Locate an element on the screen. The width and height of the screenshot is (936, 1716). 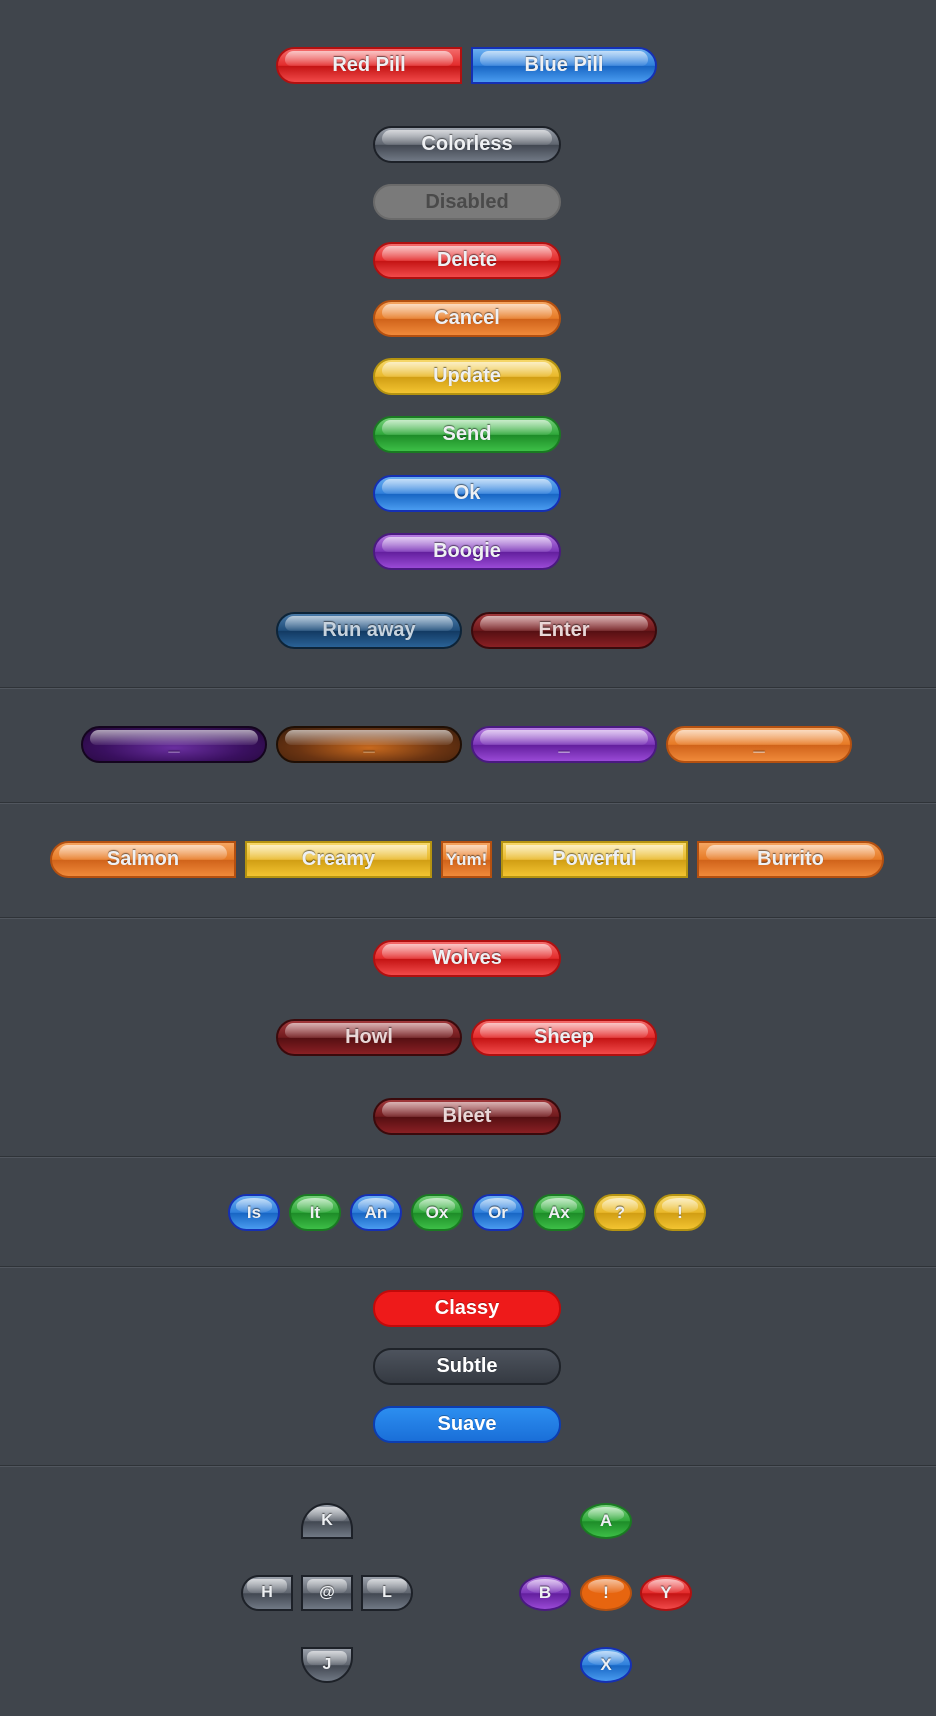
face-a-button: A is located at coordinates (606, 1521).